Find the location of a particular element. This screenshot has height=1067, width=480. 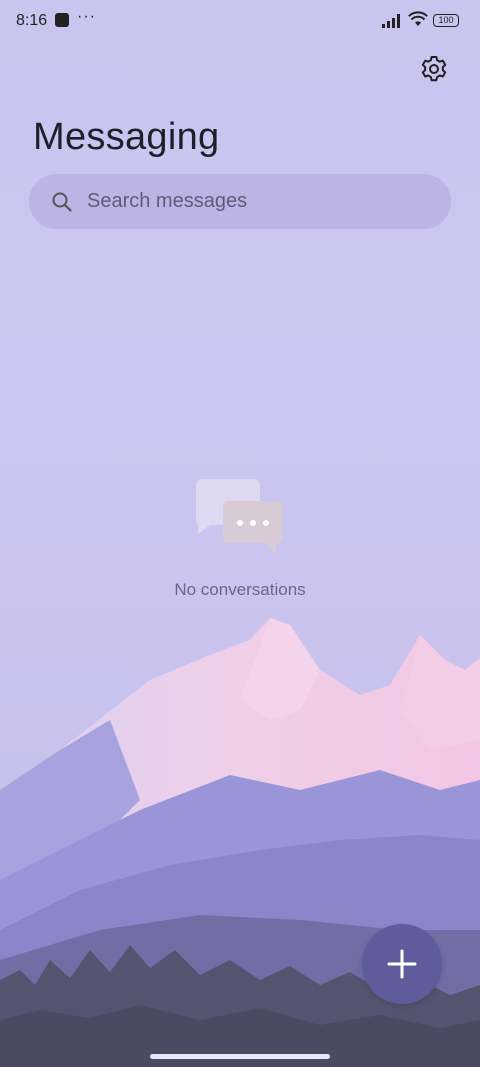

search-bar is located at coordinates (240, 201).